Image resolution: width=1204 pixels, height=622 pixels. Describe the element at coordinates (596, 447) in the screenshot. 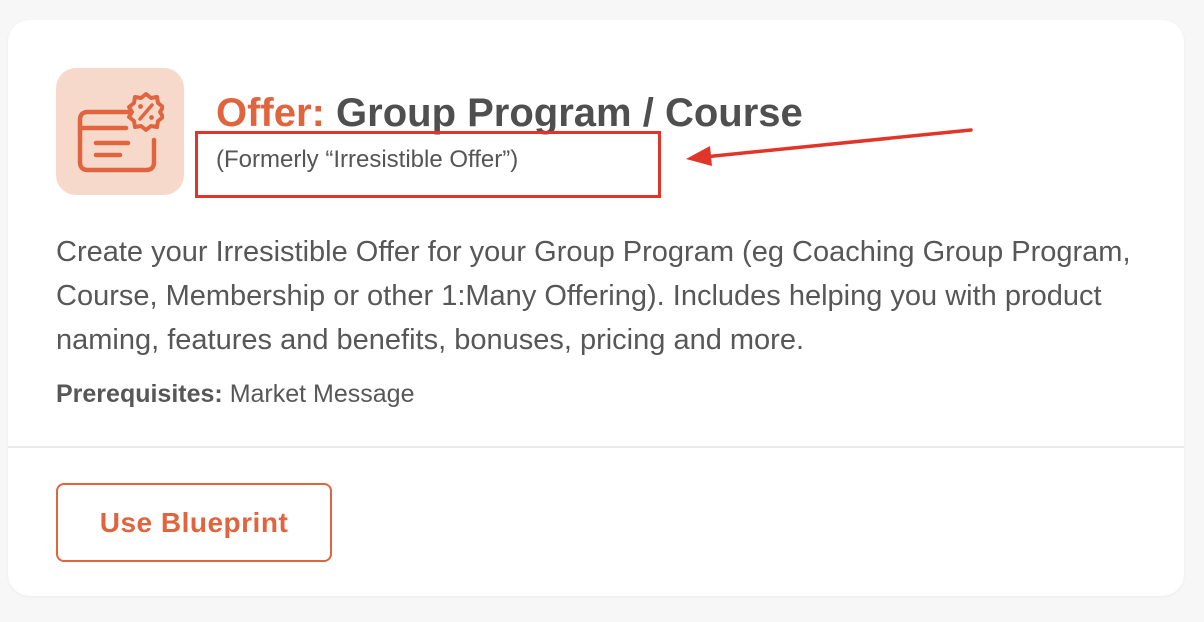

I see `card-divider` at that location.